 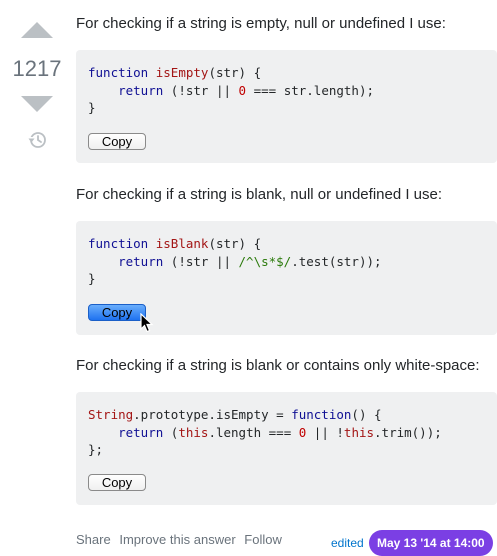 I want to click on upvote-arrow-icon, so click(x=37, y=30).